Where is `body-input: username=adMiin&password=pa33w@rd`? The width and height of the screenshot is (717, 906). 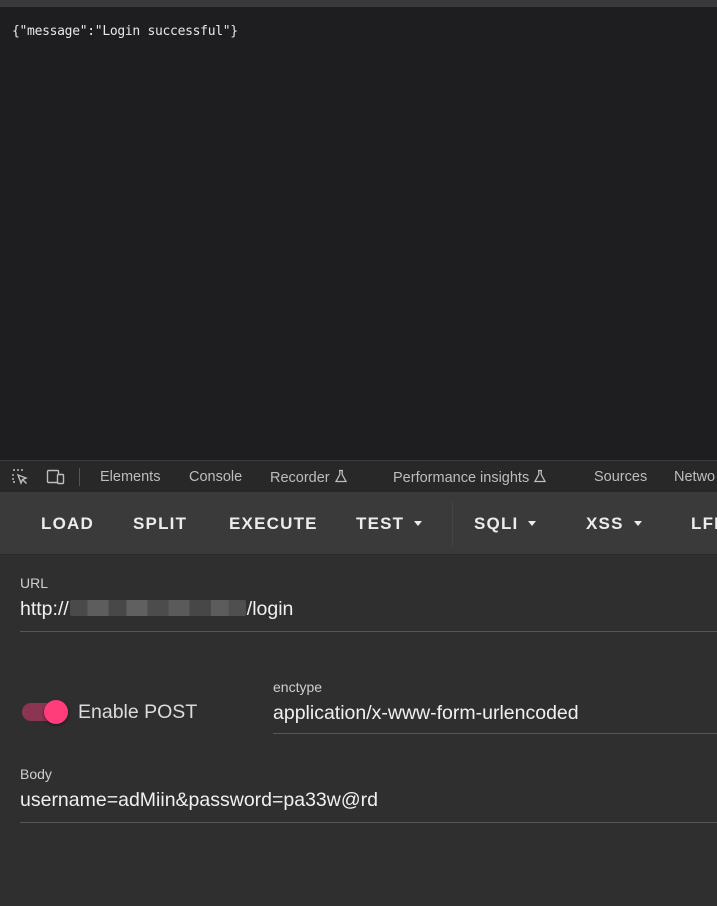 body-input: username=adMiin&password=pa33w@rd is located at coordinates (199, 800).